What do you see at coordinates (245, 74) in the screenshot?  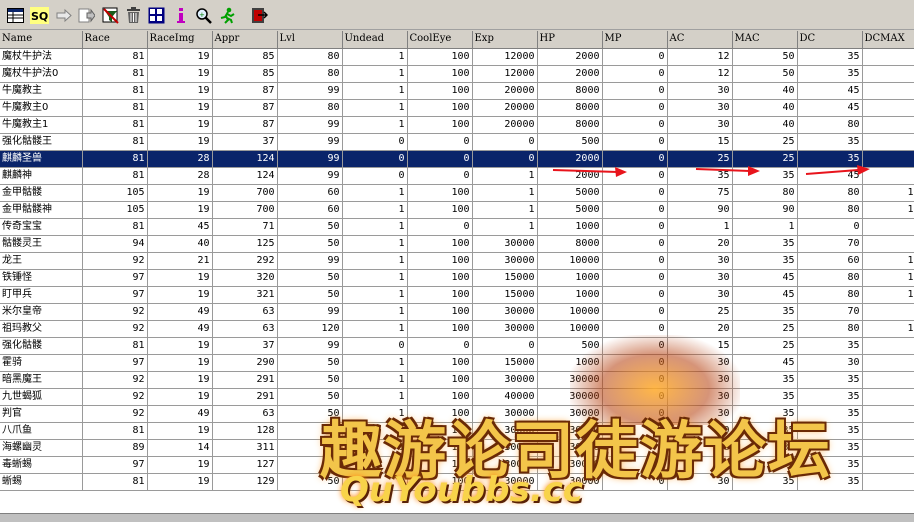 I see `table-cell: 85` at bounding box center [245, 74].